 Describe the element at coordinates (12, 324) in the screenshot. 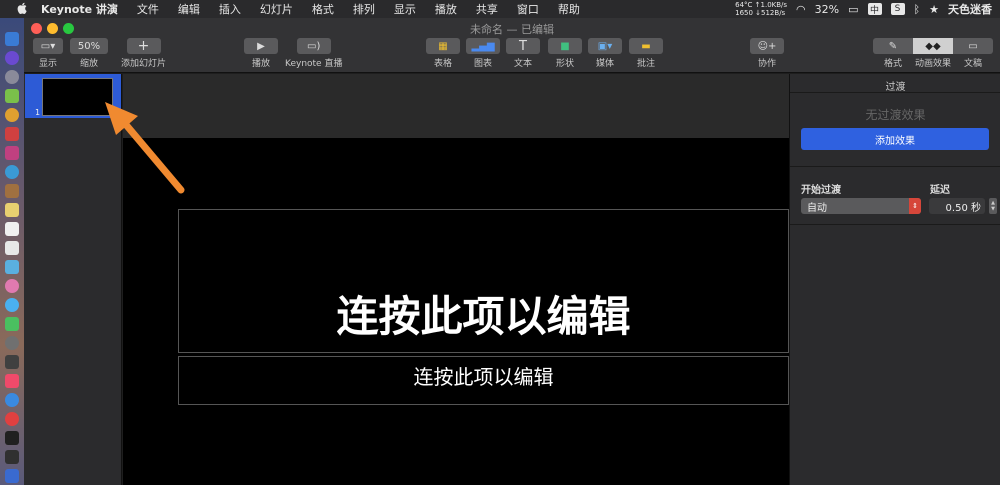

I see `facetime-icon` at that location.